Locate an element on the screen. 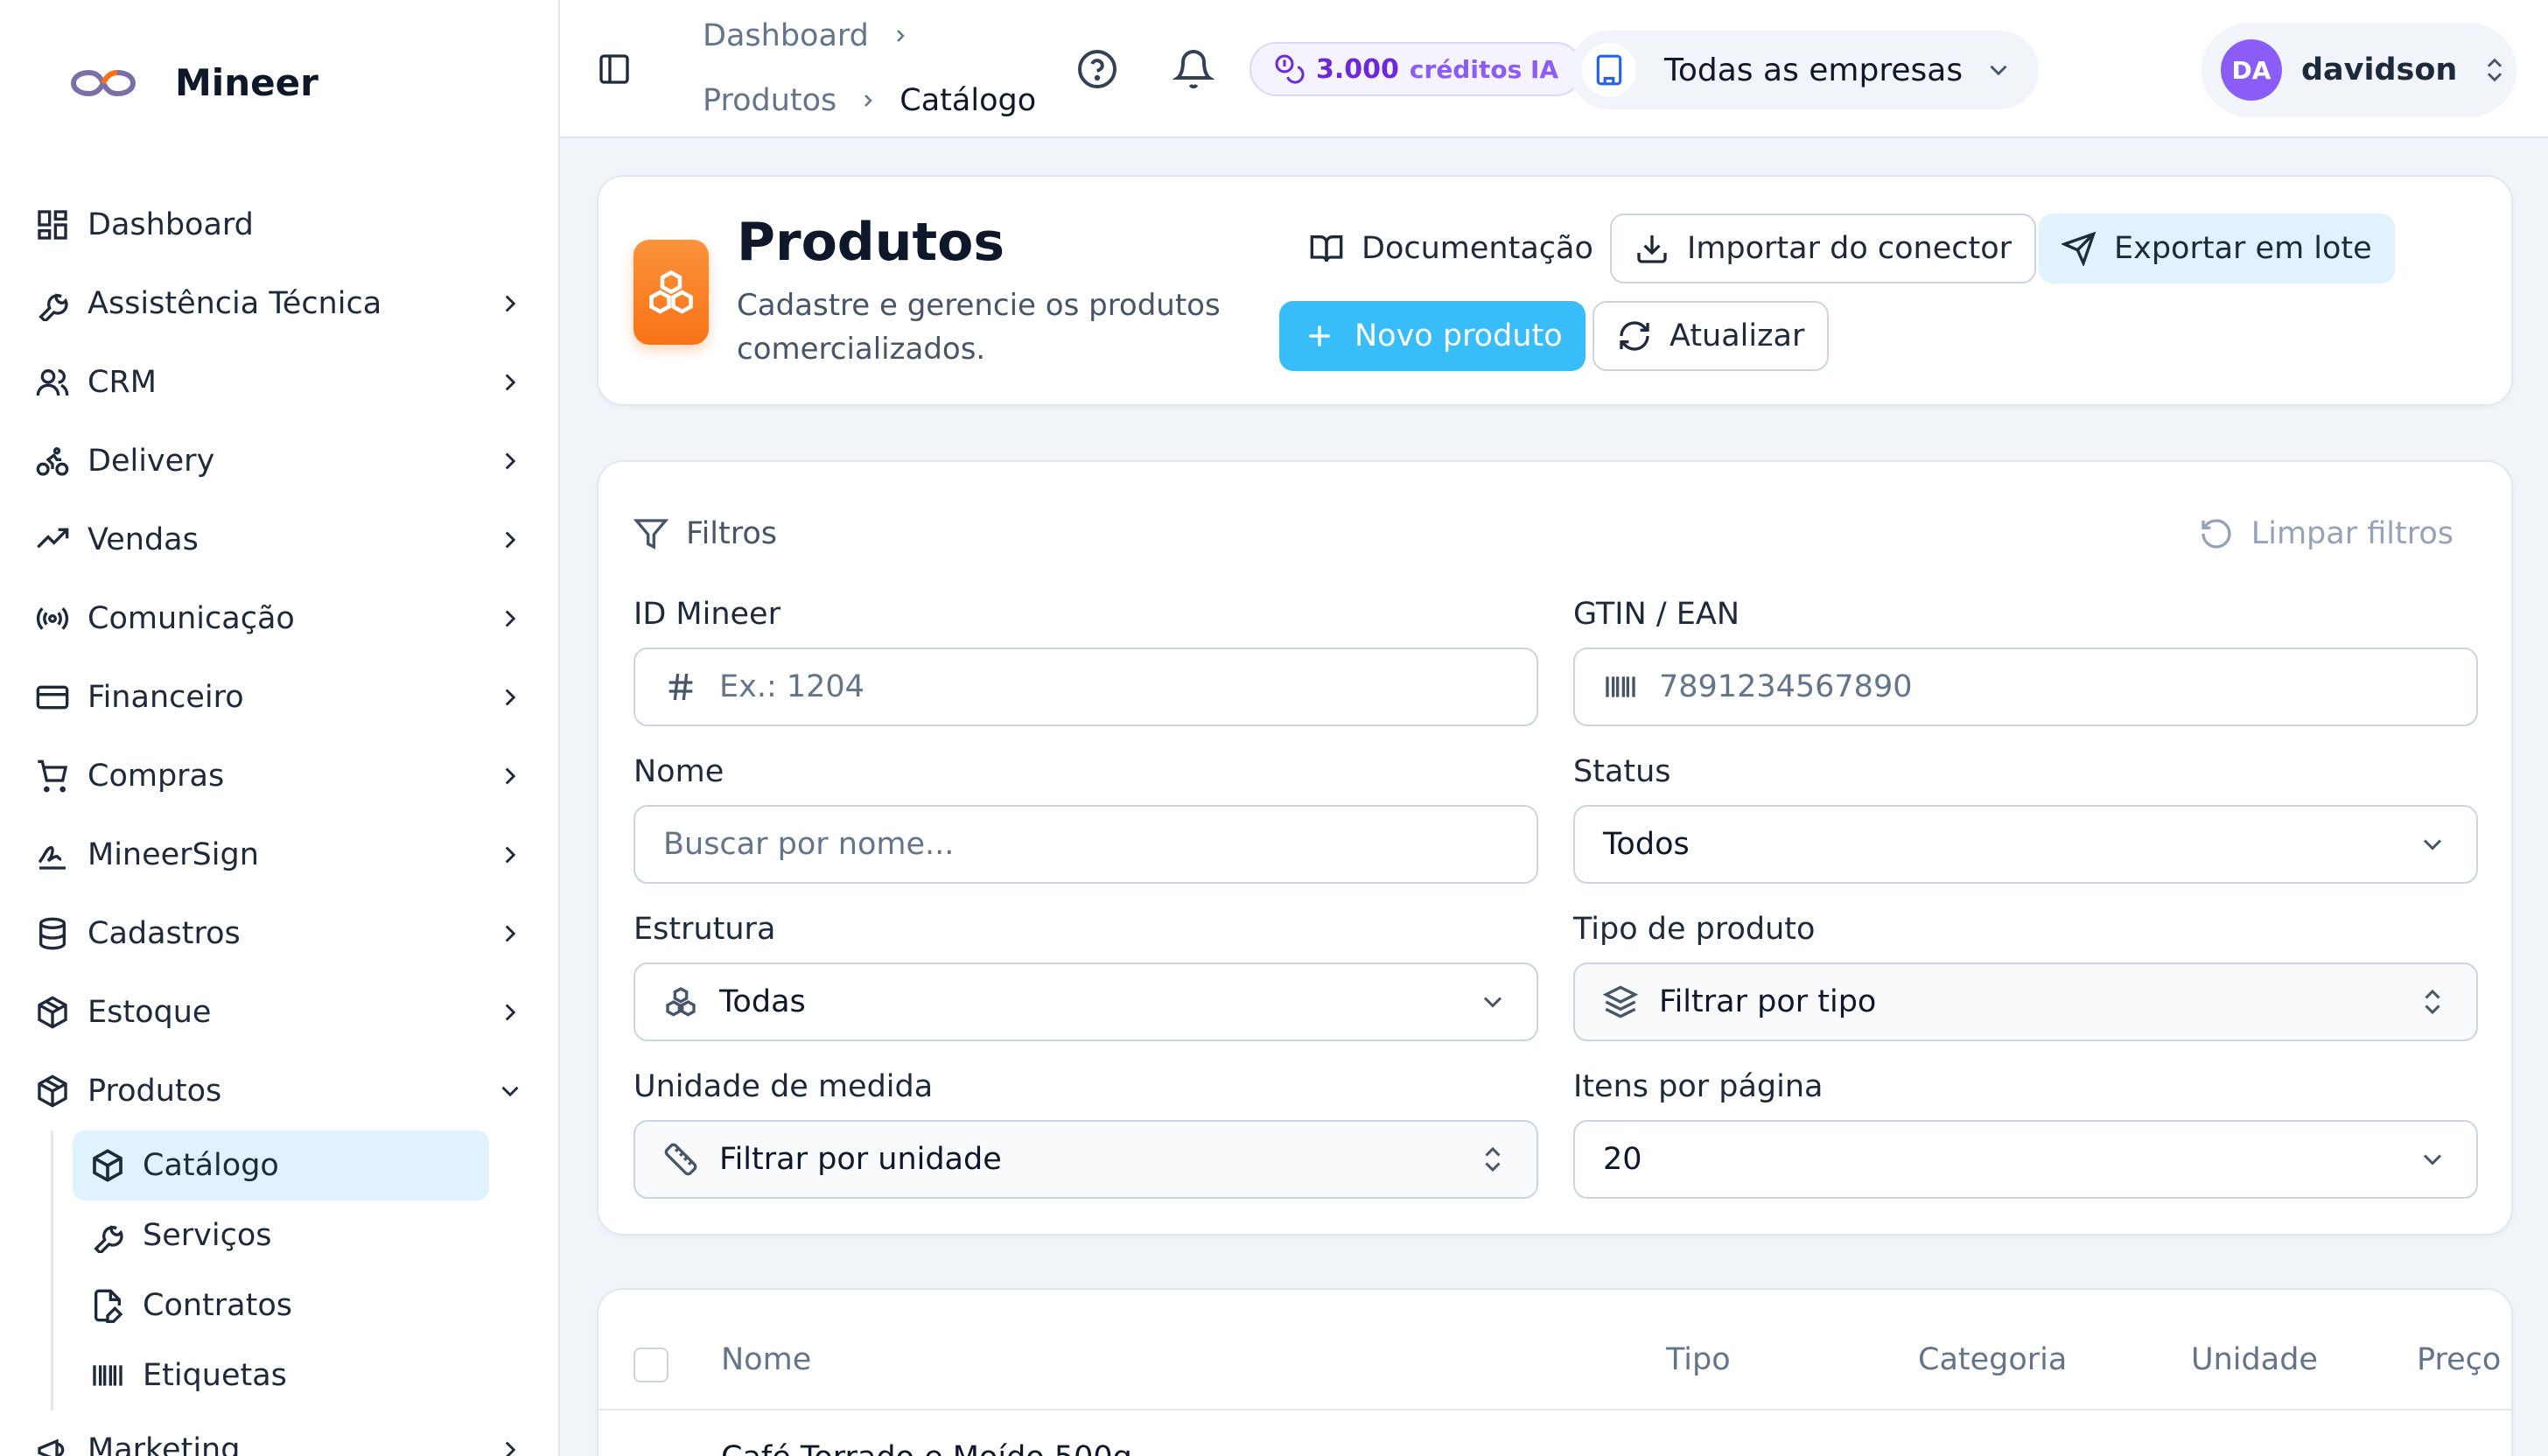 The height and width of the screenshot is (1456, 2548). breadcrumb-produtos: Produtos is located at coordinates (769, 100).